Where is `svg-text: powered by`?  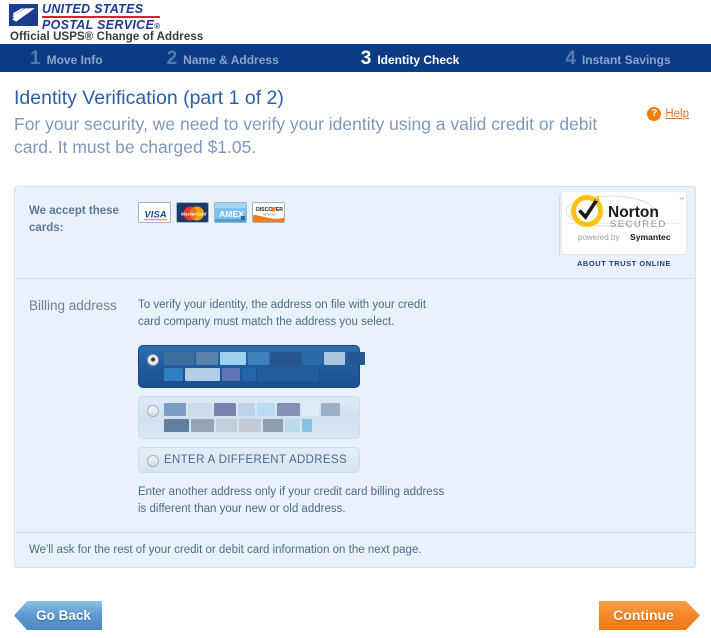
svg-text: powered by is located at coordinates (598, 237).